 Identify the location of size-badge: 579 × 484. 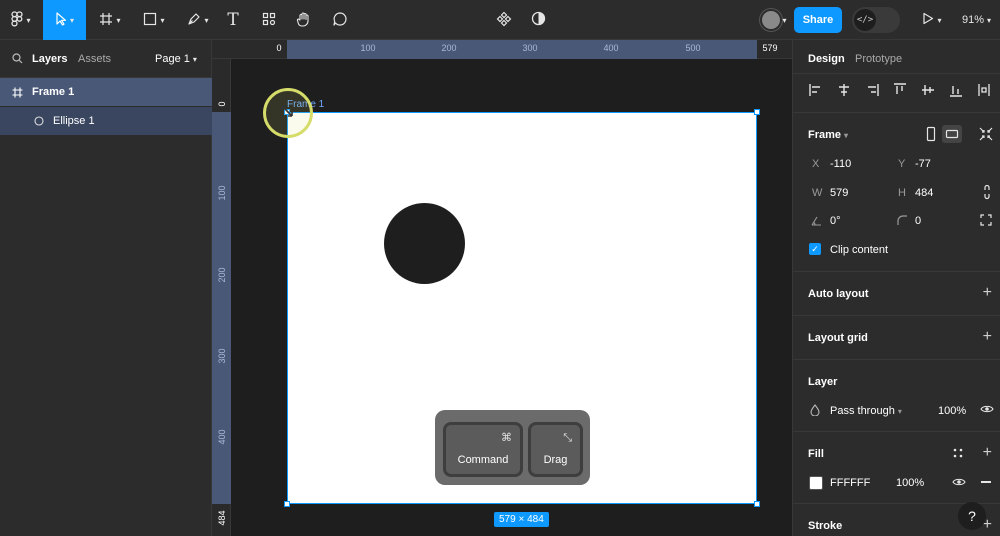
(521, 519).